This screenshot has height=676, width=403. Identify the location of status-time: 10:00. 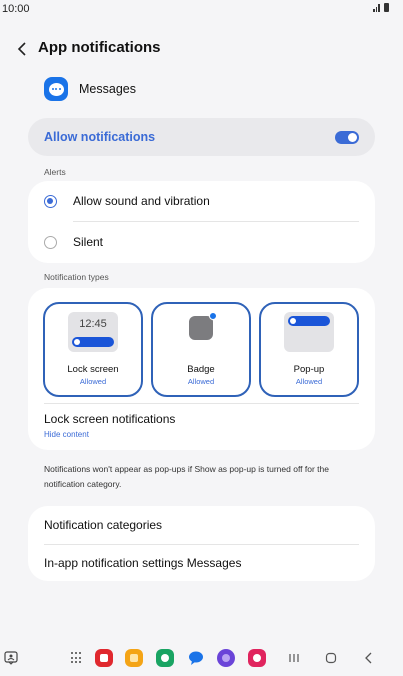
(16, 9).